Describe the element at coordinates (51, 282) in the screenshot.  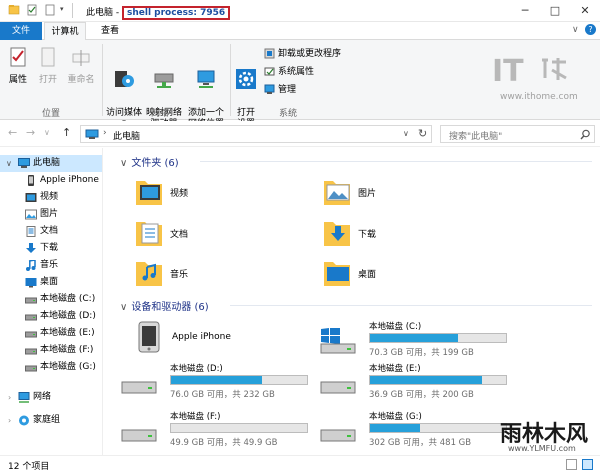
I see `sidebar-item-desktop: 桌面` at that location.